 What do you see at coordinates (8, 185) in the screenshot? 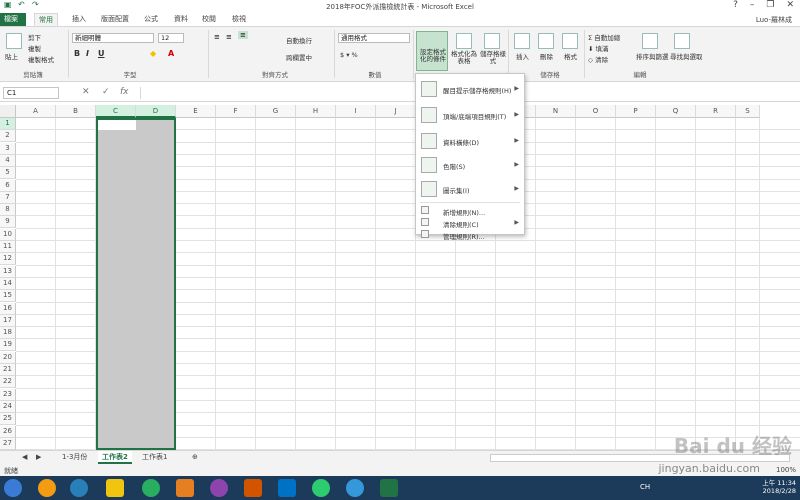
I see `row-header-6: 6` at bounding box center [8, 185].